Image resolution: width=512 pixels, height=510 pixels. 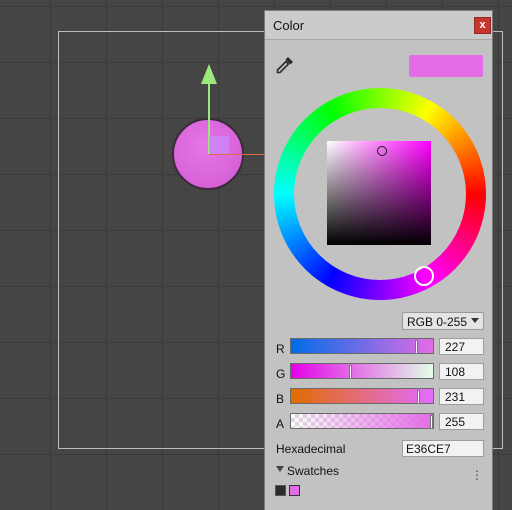 I want to click on swatches-label: Swatches, so click(x=313, y=471).